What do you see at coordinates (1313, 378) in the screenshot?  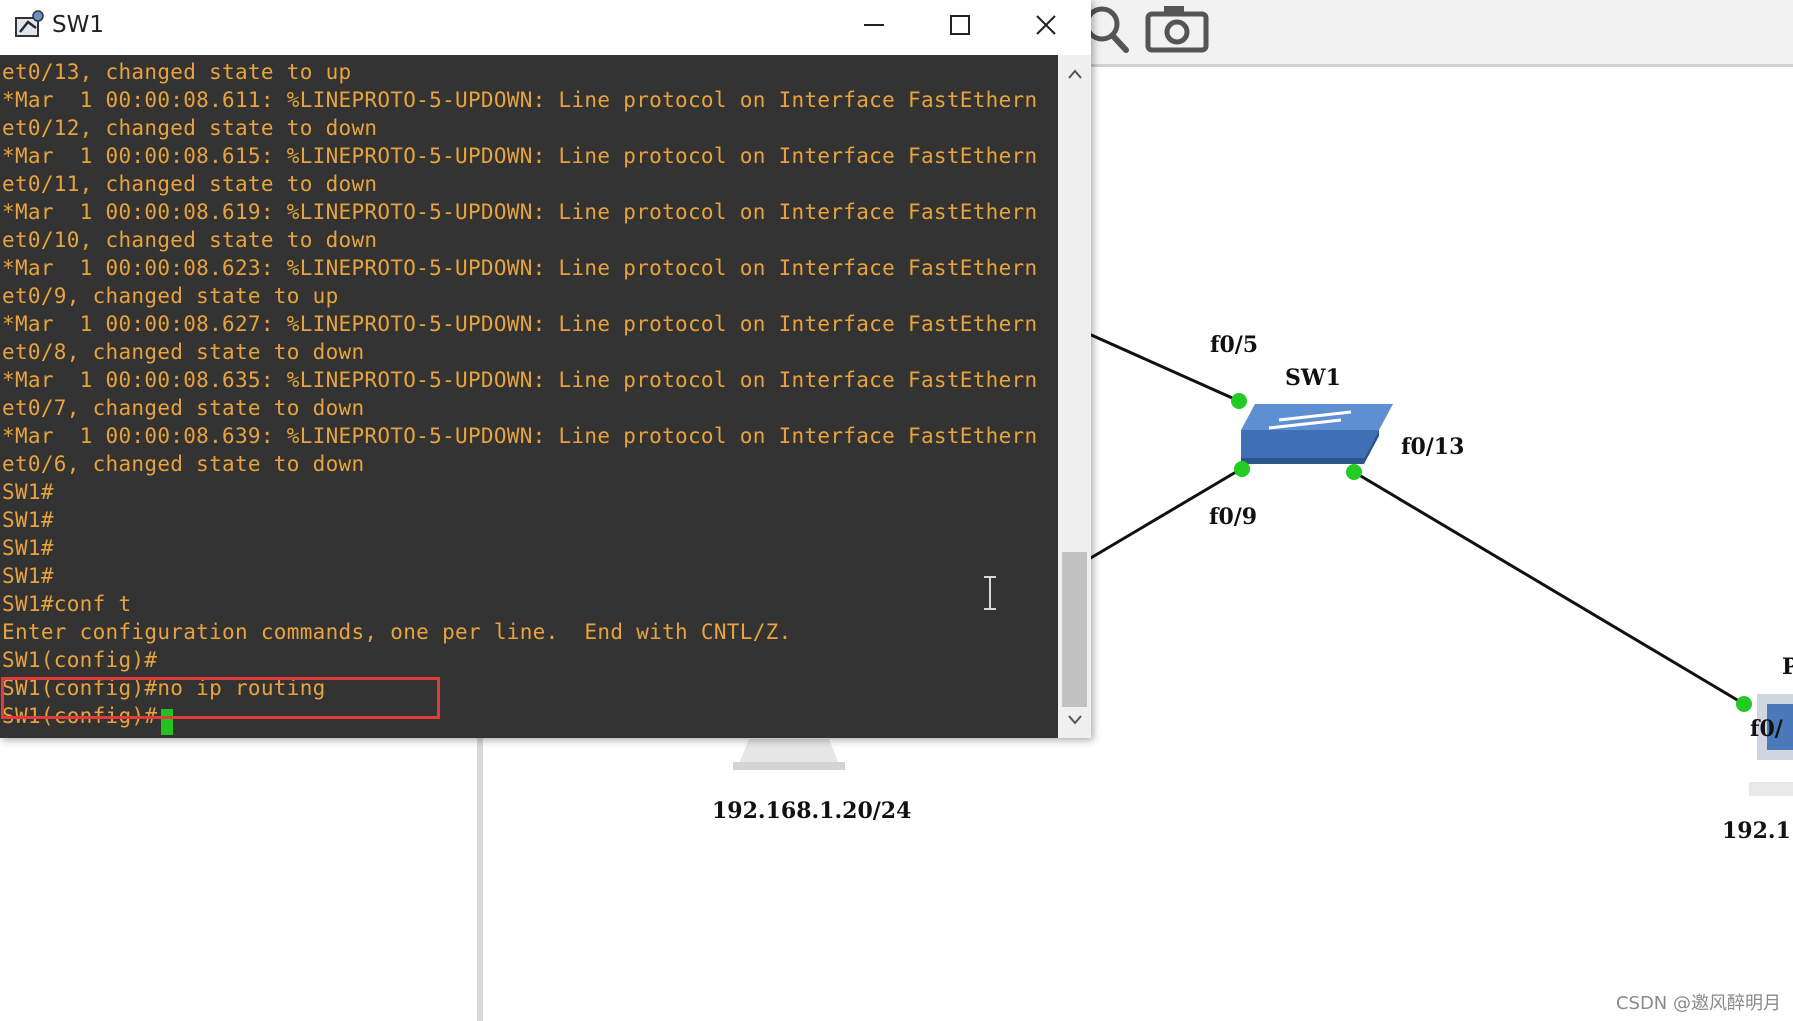 I see `switch-label: SW1` at bounding box center [1313, 378].